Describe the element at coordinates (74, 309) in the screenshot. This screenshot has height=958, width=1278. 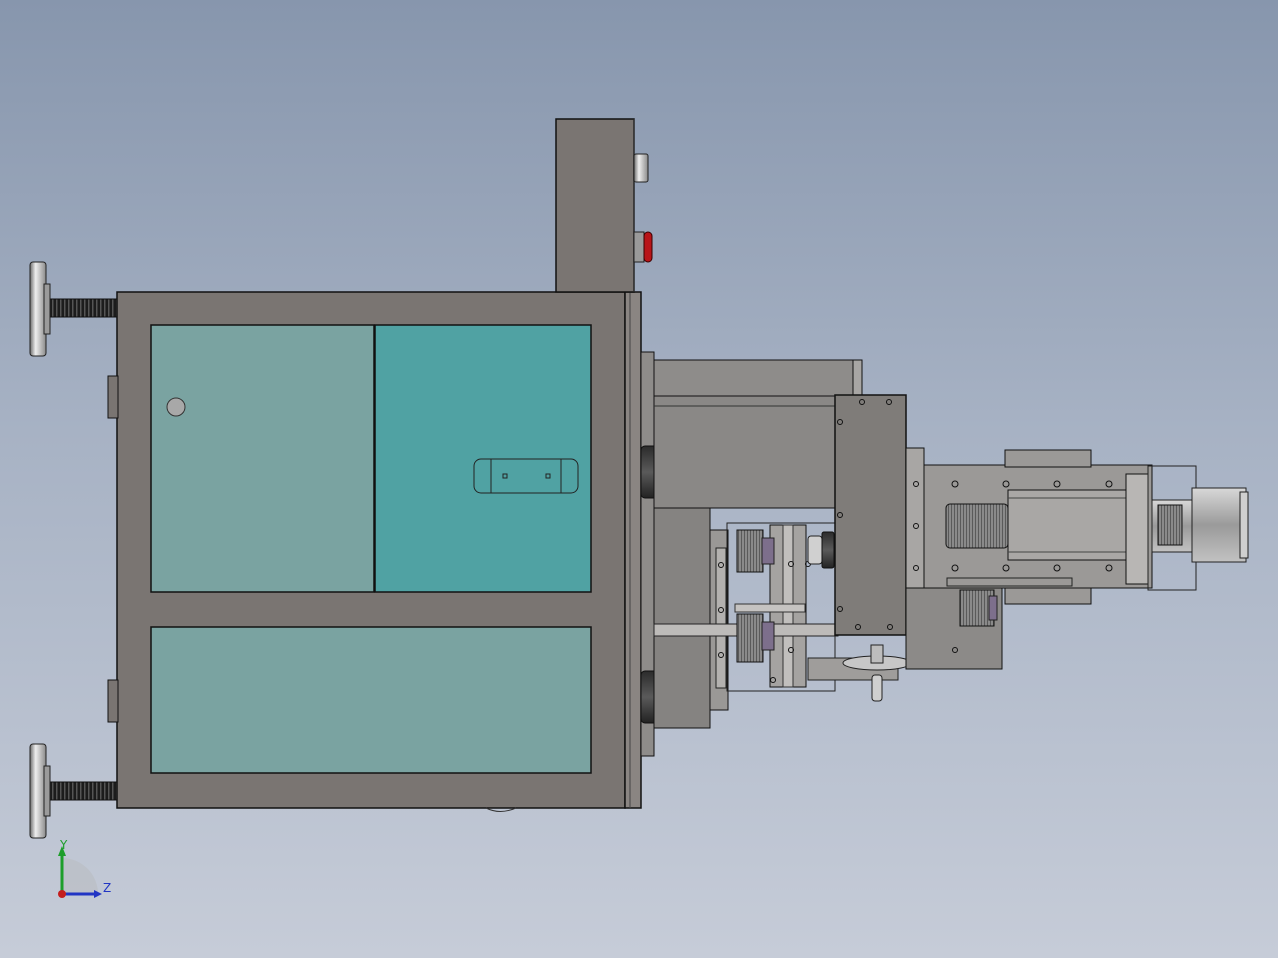
I see `leveling-foot-top` at that location.